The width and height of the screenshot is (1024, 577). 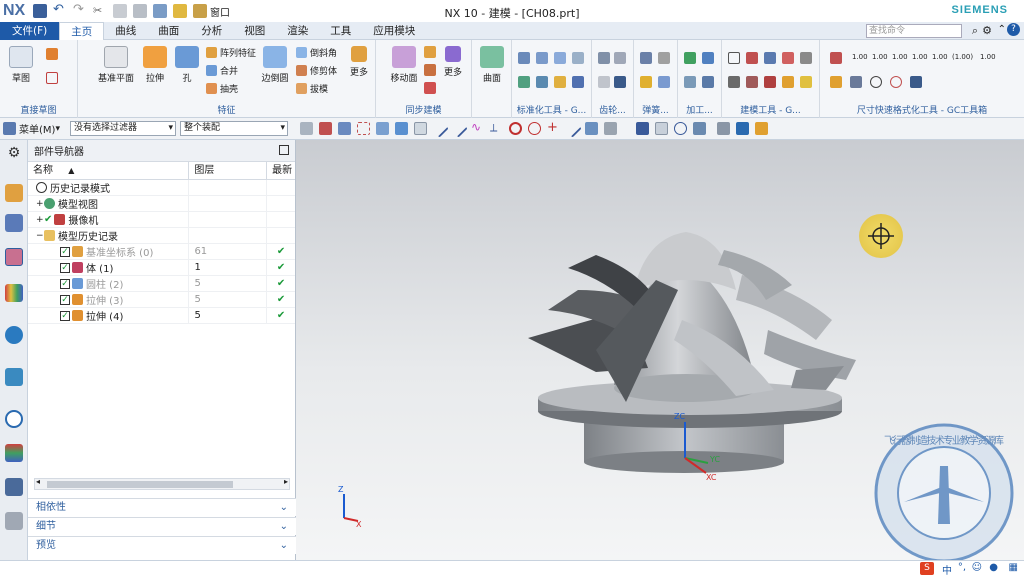 I want to click on menu-chevron-icon: ▾, so click(x=57, y=129).